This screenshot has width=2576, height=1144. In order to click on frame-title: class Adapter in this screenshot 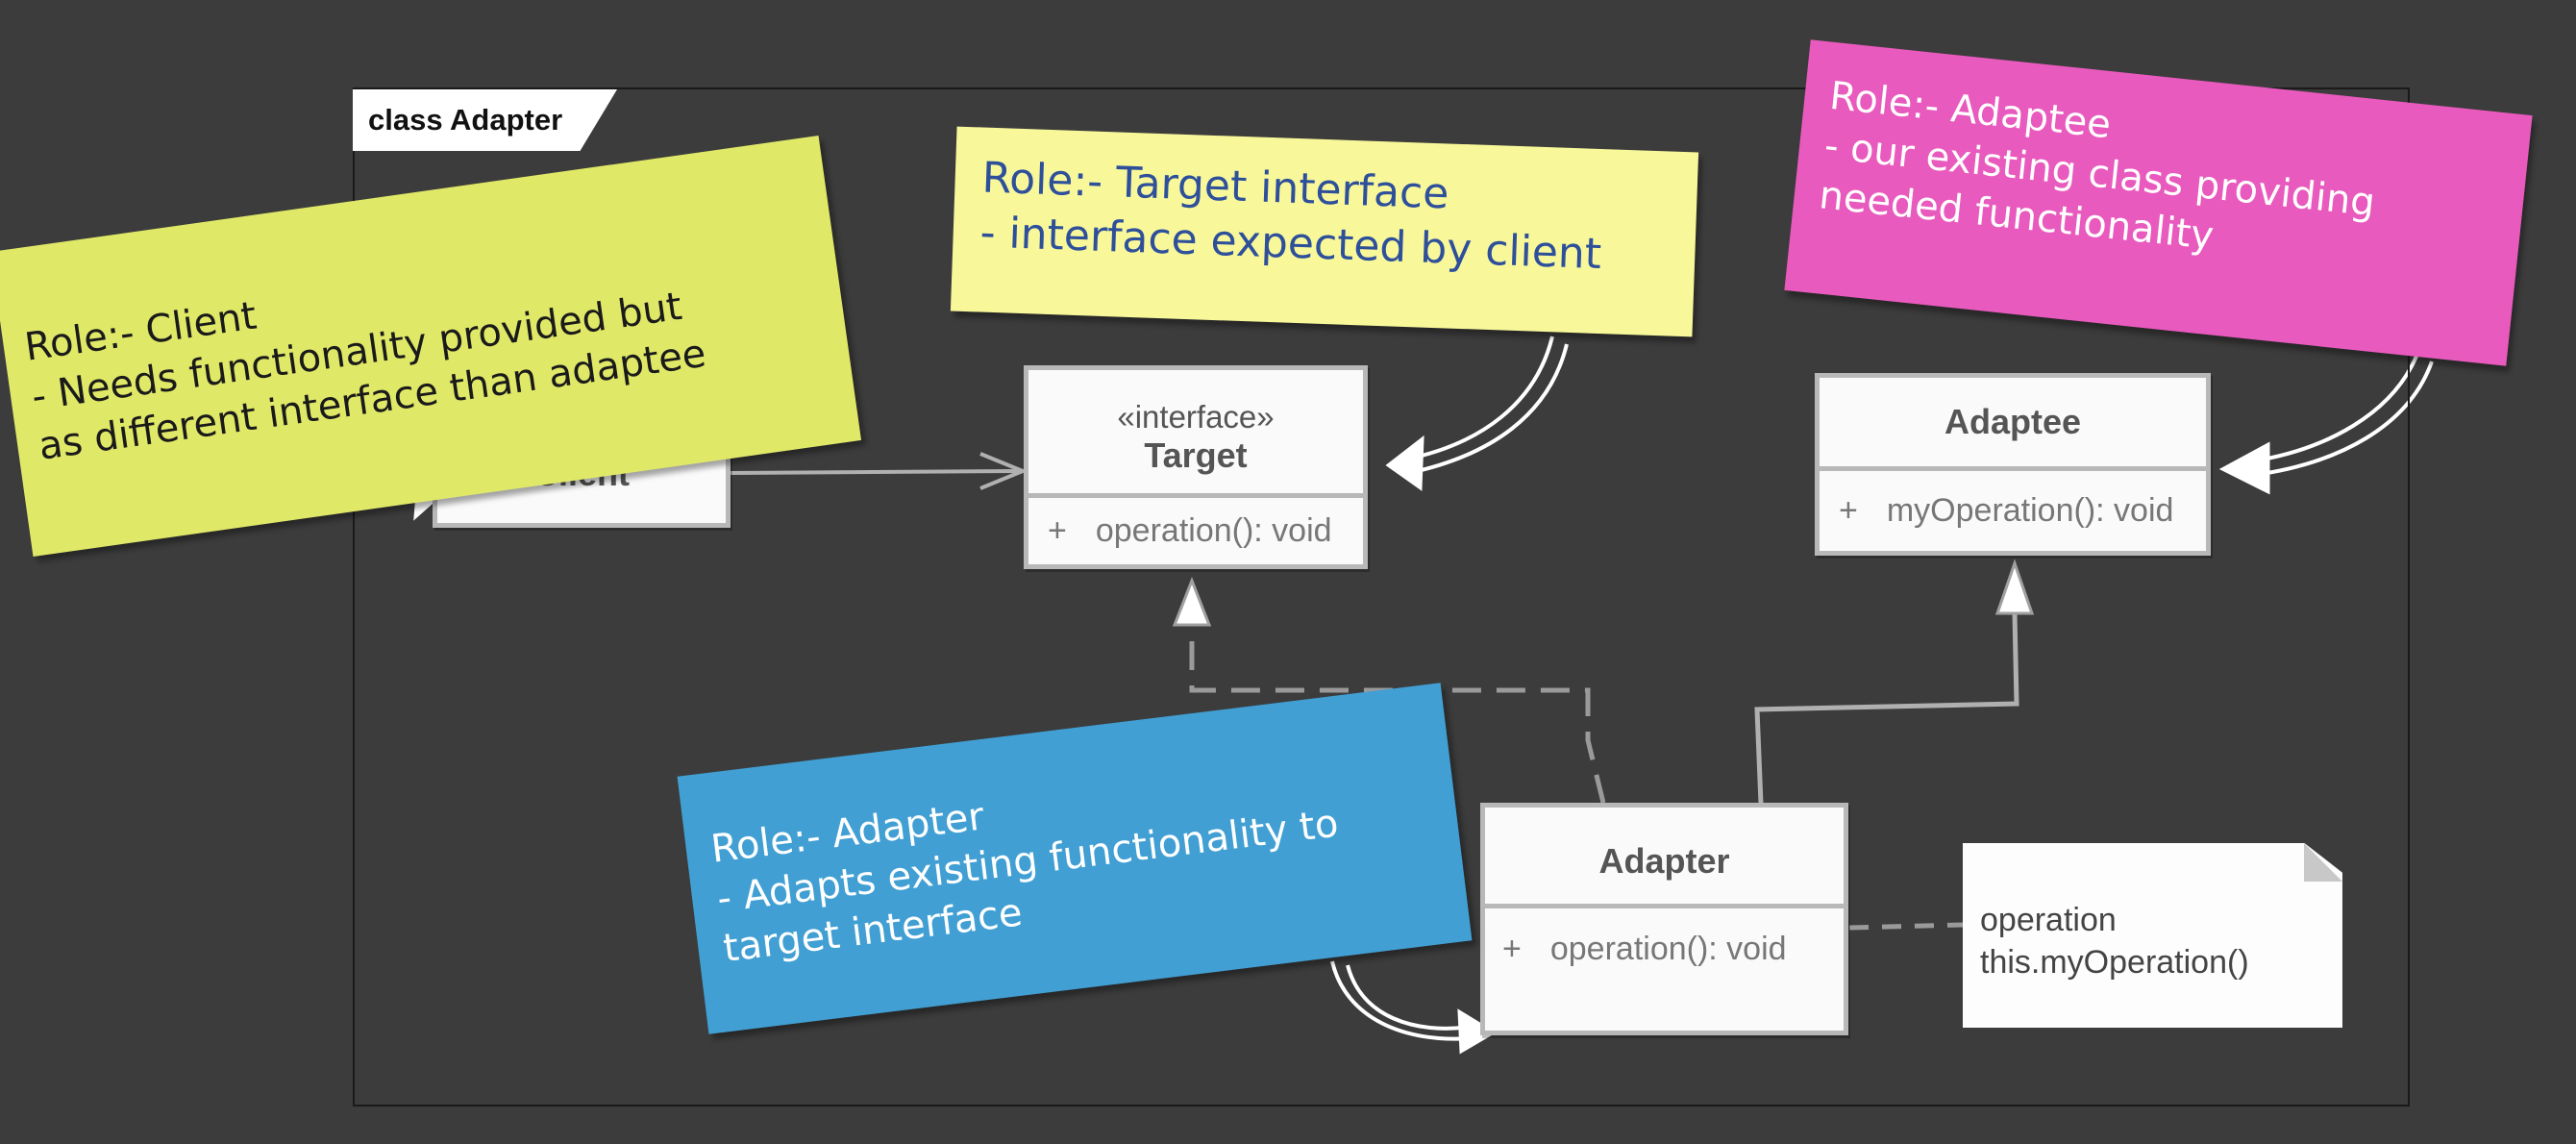, I will do `click(485, 120)`.